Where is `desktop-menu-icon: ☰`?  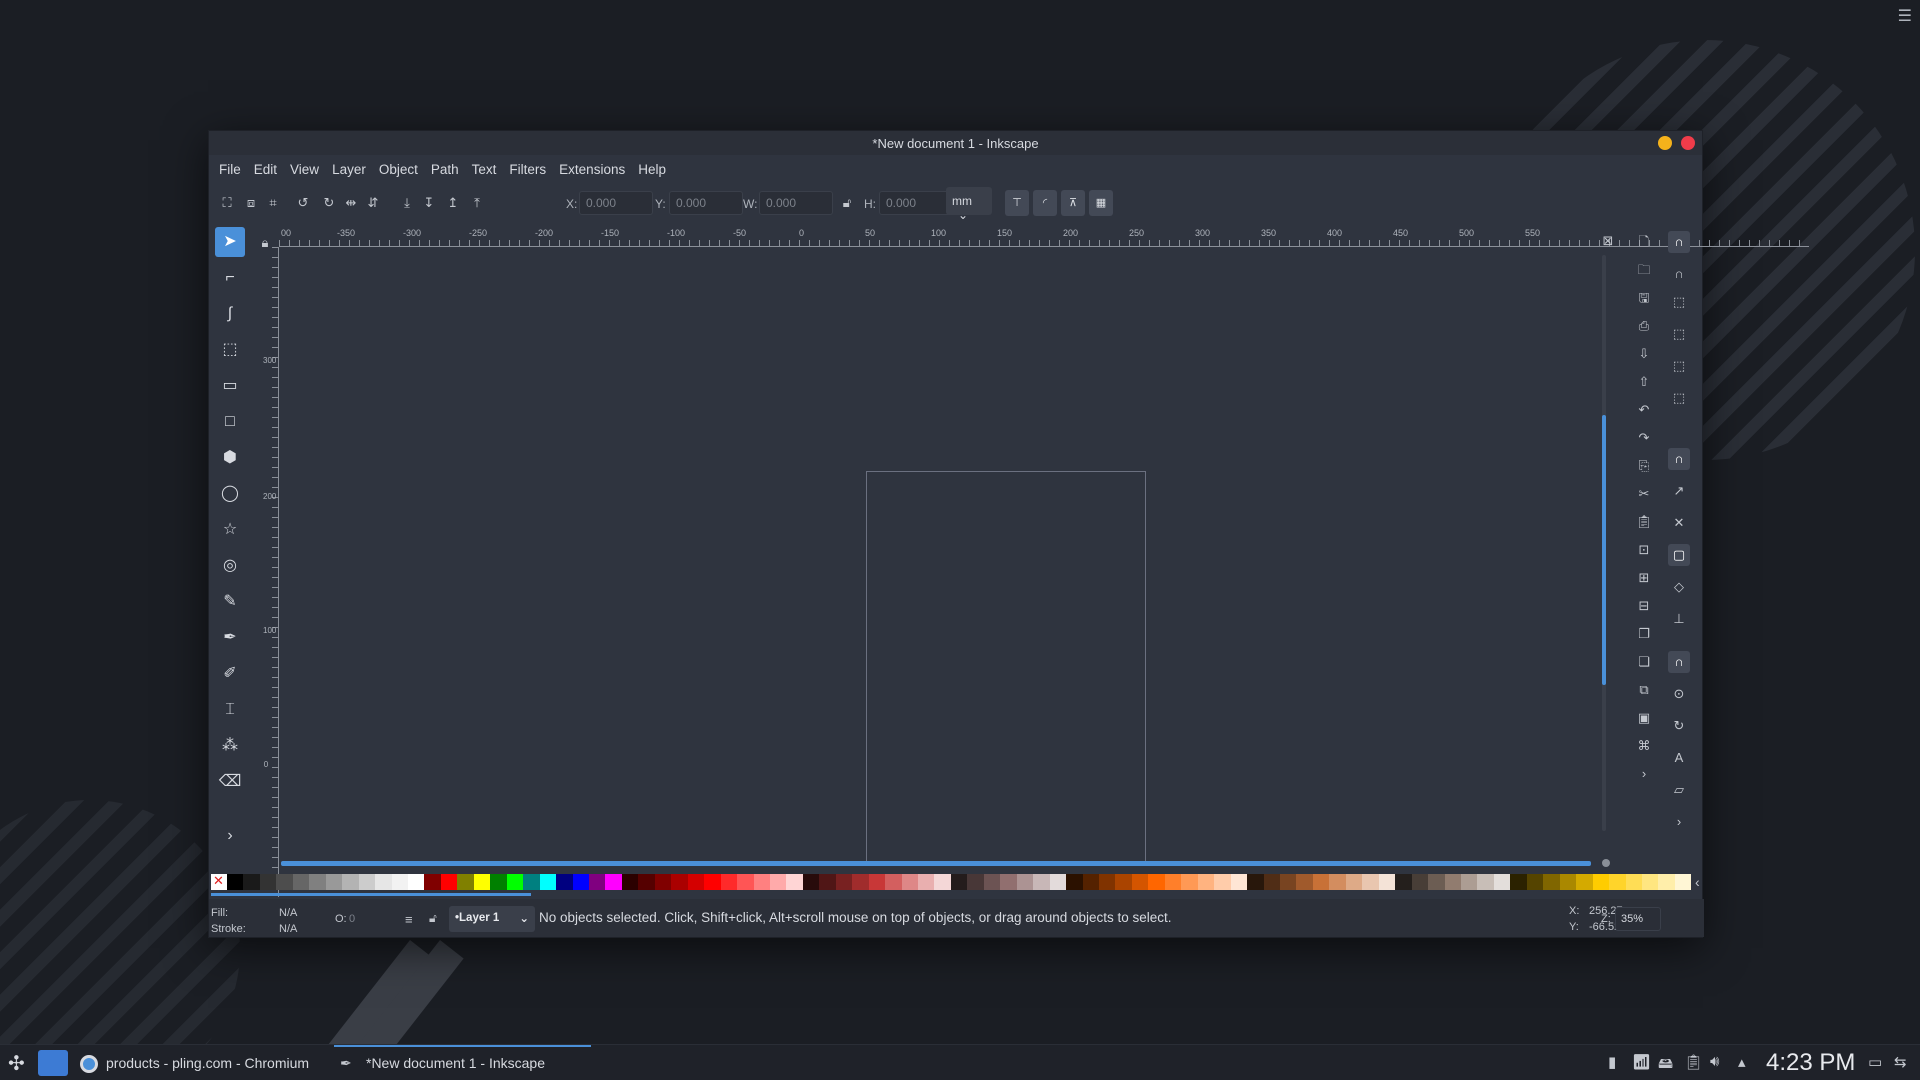 desktop-menu-icon: ☰ is located at coordinates (1905, 16).